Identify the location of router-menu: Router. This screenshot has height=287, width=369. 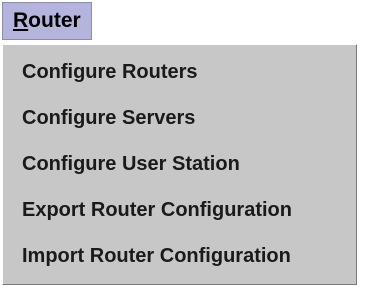
(47, 21).